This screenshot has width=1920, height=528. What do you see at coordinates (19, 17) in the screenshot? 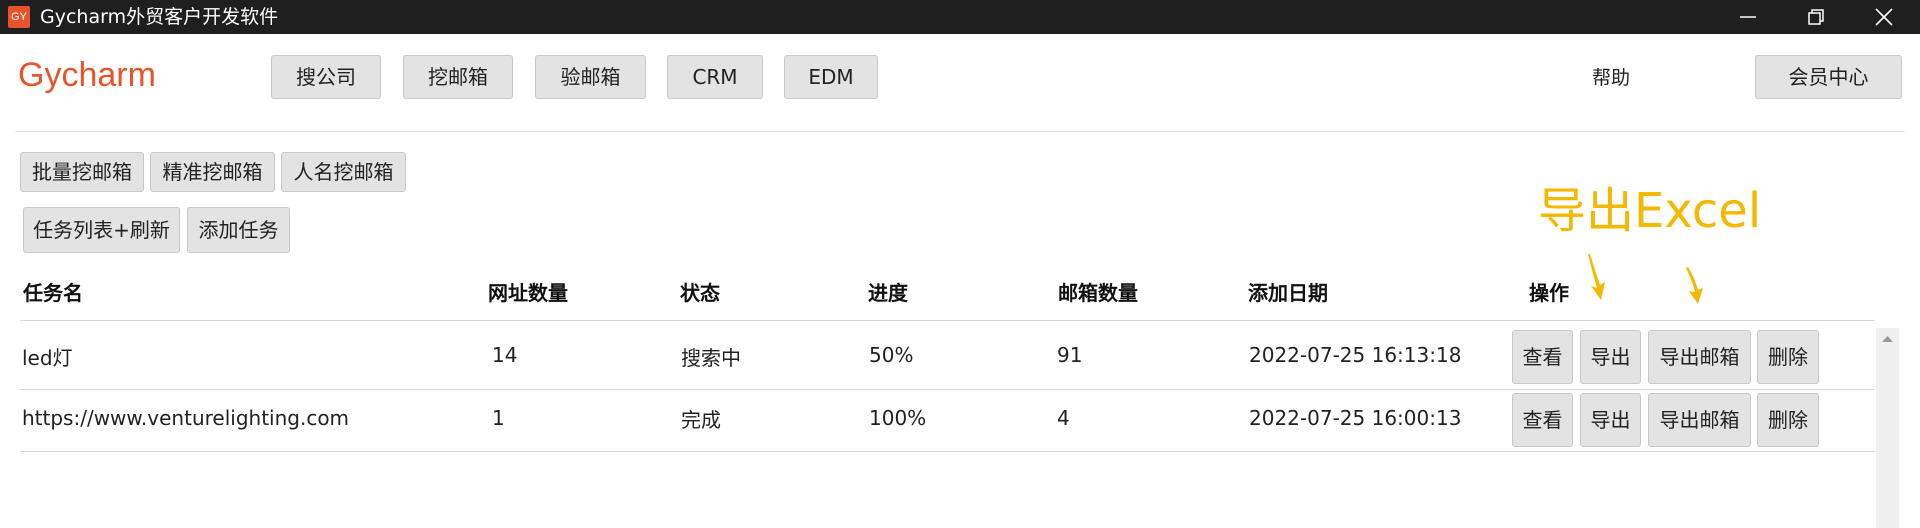
I see `app-logo-icon: GY` at bounding box center [19, 17].